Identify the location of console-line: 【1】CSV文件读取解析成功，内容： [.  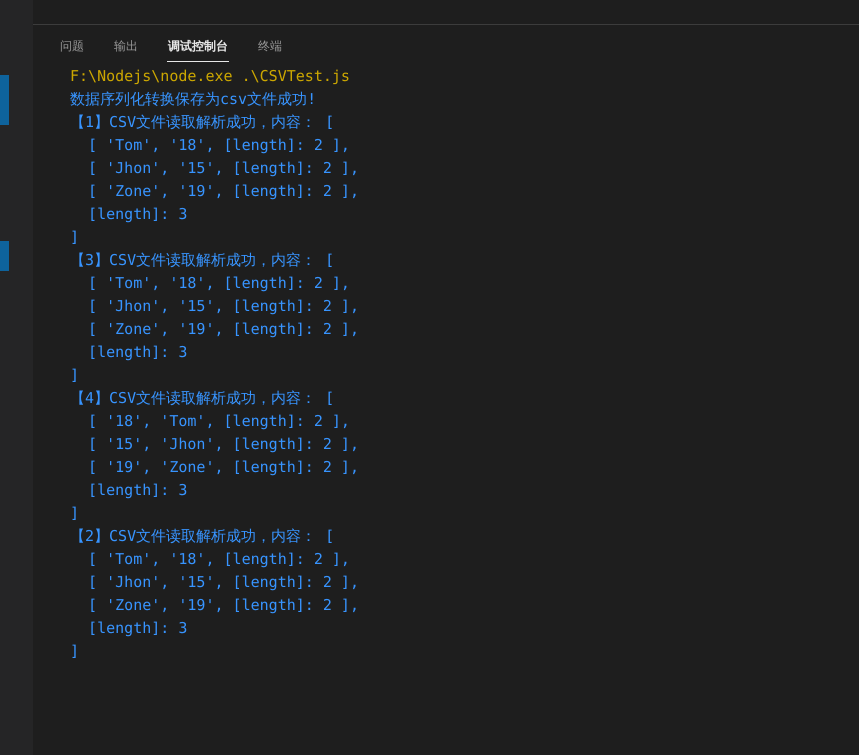
(202, 122).